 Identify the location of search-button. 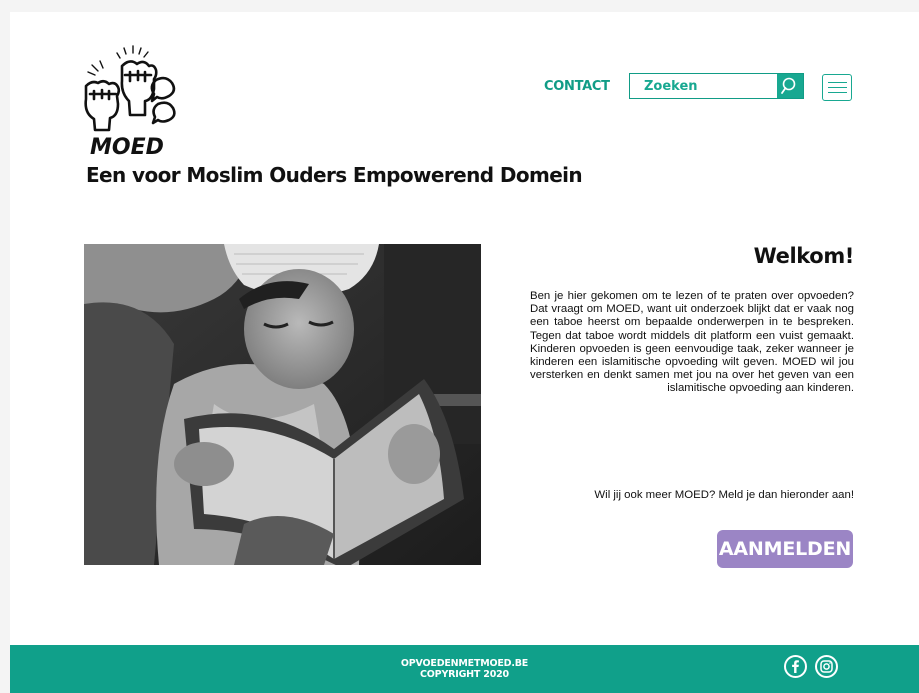
(790, 86).